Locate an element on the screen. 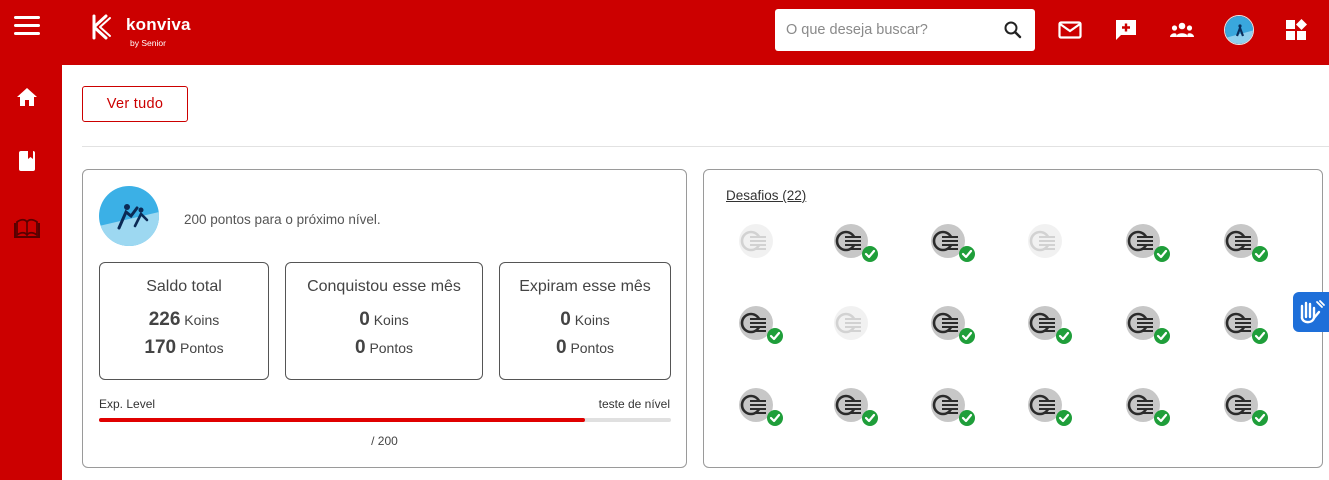 This screenshot has width=1329, height=480. stat-title: Conquistou esse mês is located at coordinates (384, 286).